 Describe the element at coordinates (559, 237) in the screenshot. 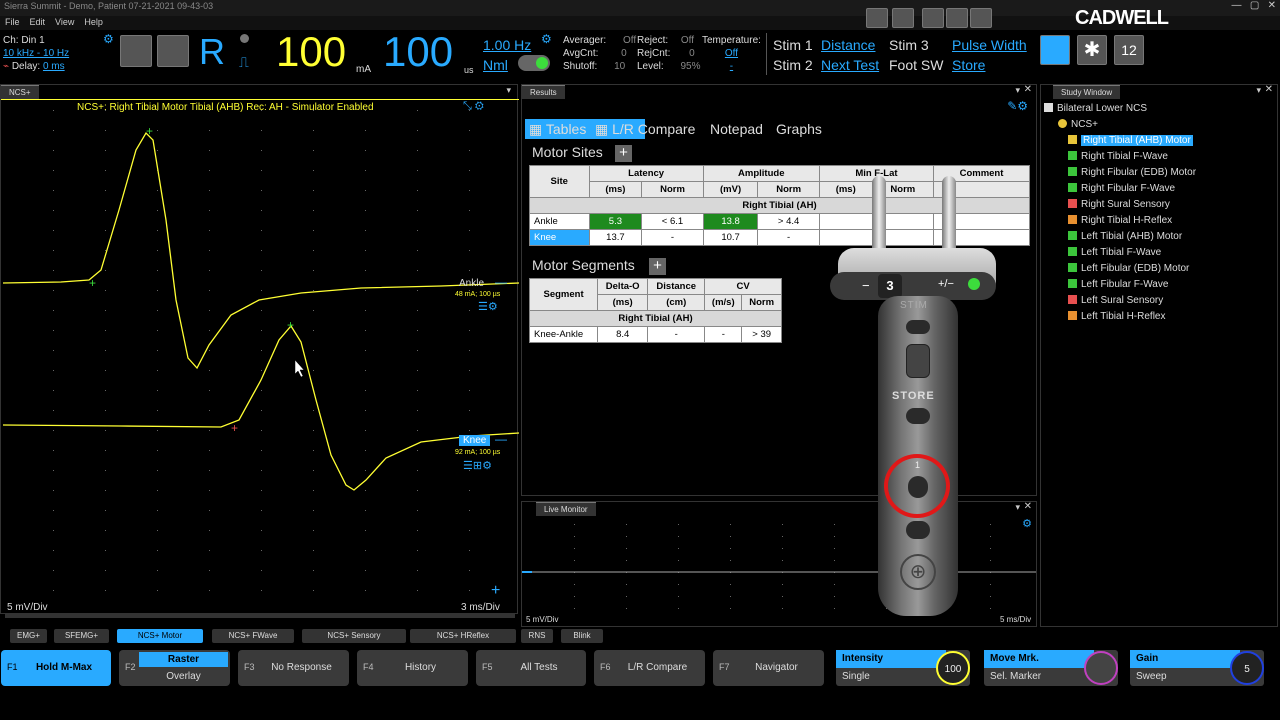

I see `site-cell: Knee` at that location.